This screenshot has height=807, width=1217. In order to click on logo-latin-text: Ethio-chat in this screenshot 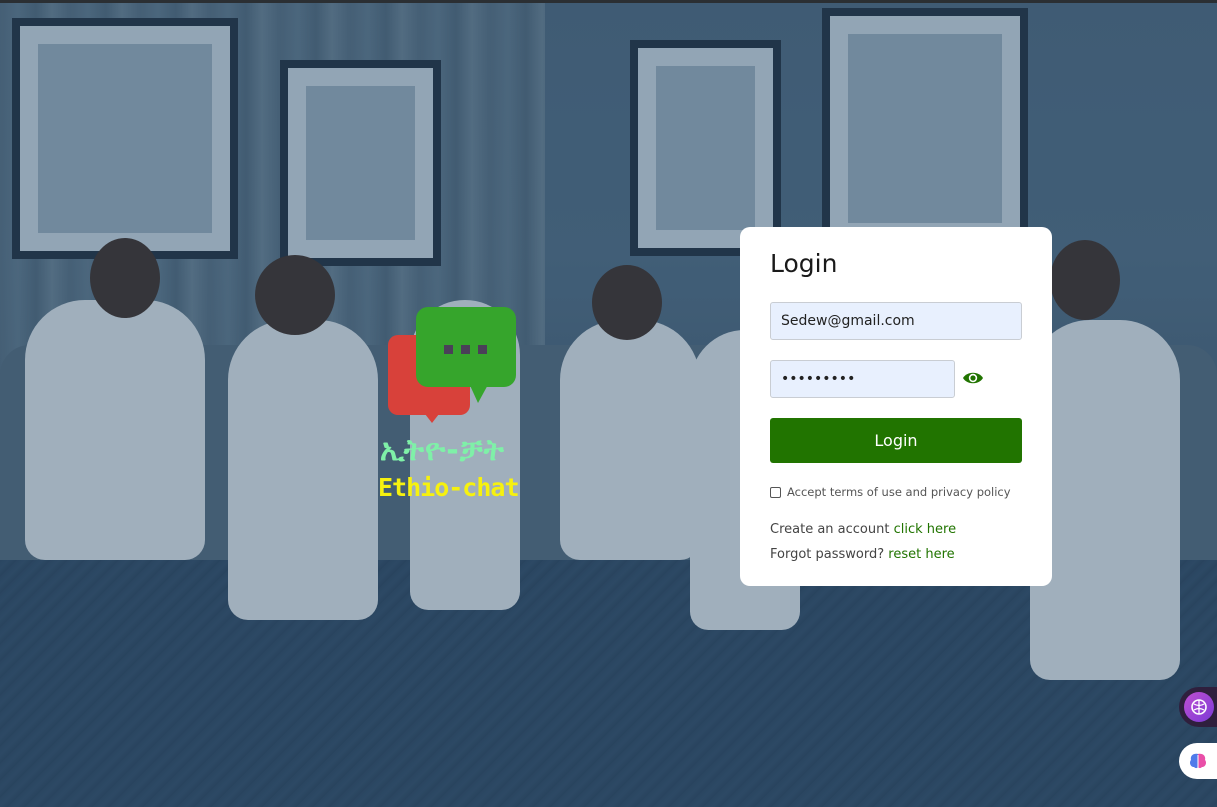, I will do `click(449, 487)`.